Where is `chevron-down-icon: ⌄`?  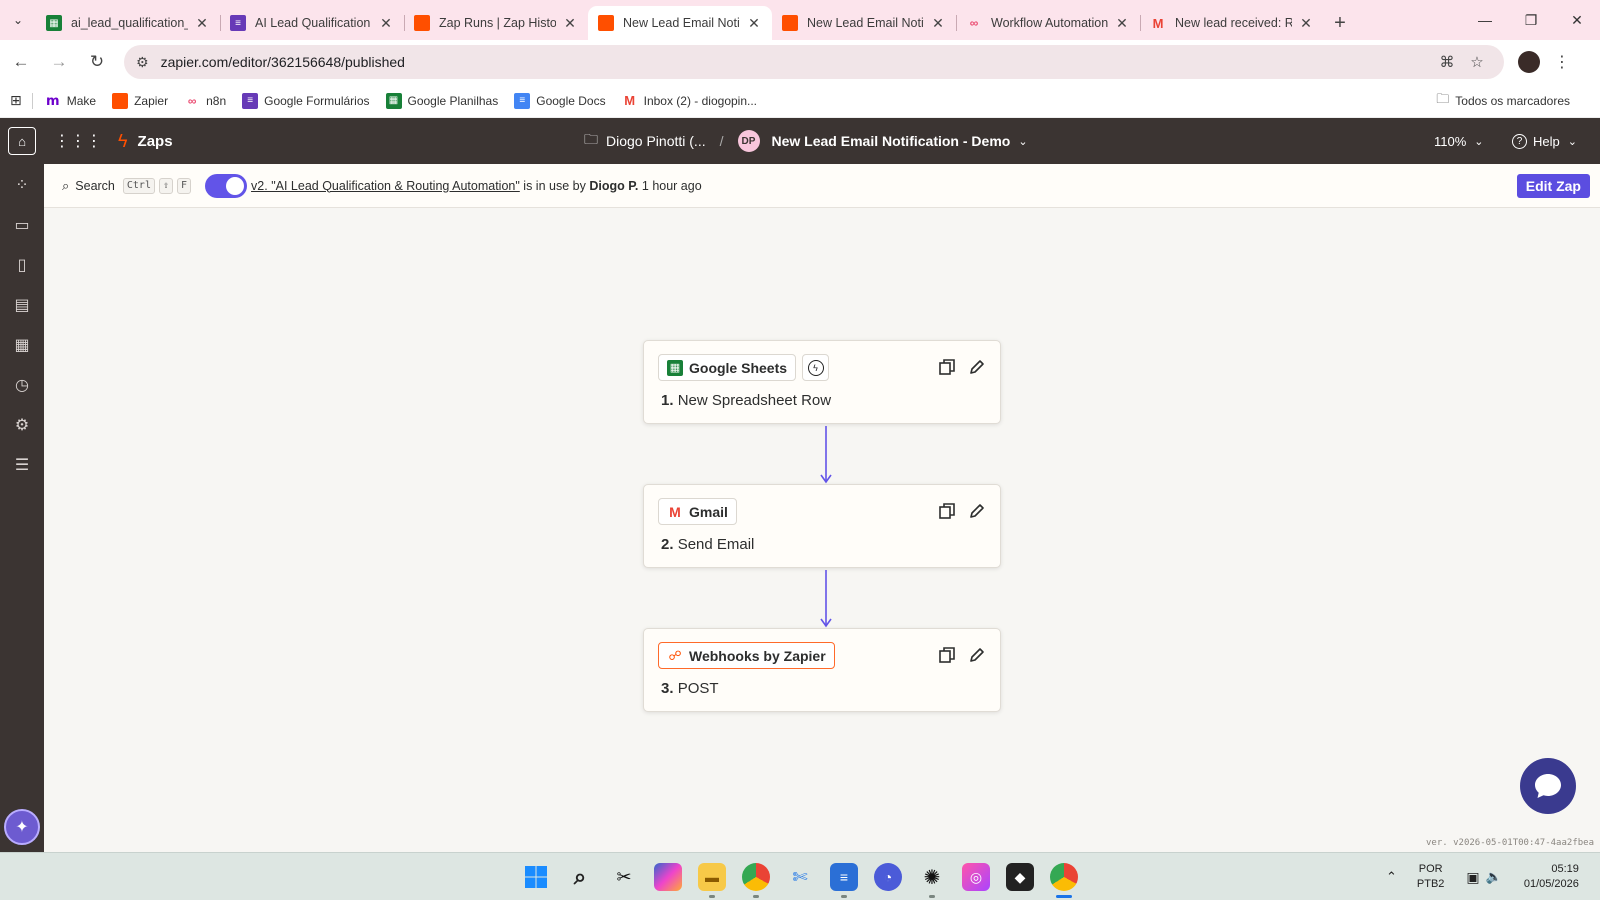
chevron-down-icon: ⌄ is located at coordinates (1022, 141).